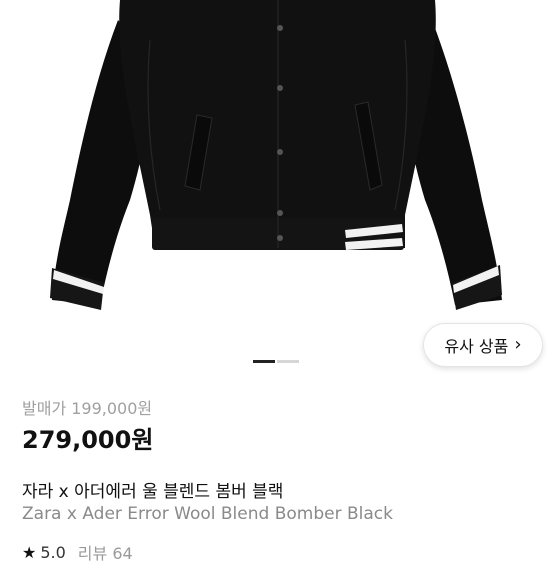  What do you see at coordinates (288, 361) in the screenshot?
I see `carousel-dot` at bounding box center [288, 361].